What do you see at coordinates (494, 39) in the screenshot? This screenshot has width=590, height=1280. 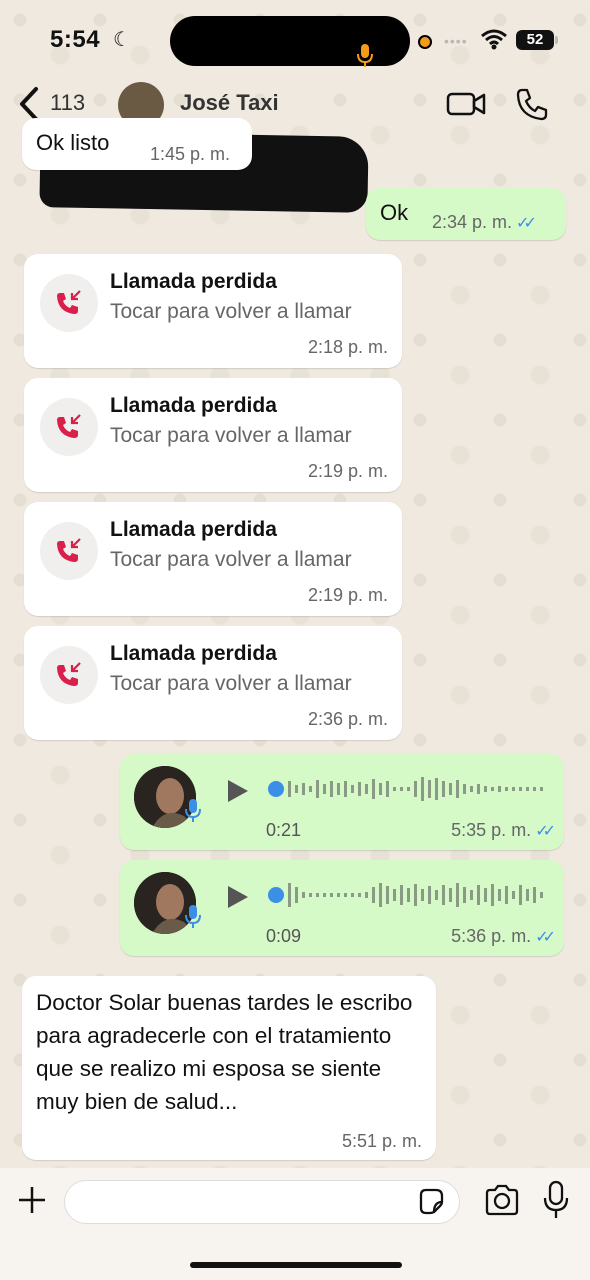 I see `wifi-icon` at bounding box center [494, 39].